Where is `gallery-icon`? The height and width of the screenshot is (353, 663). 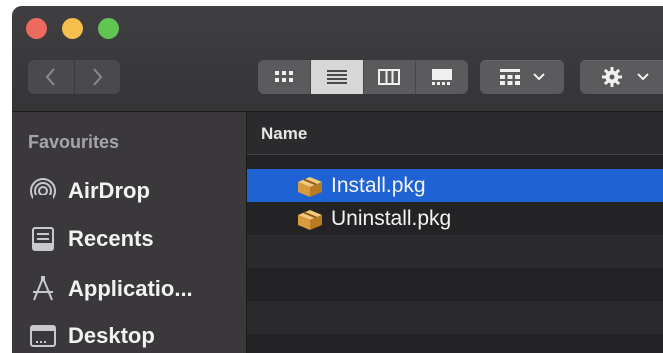 gallery-icon is located at coordinates (442, 77).